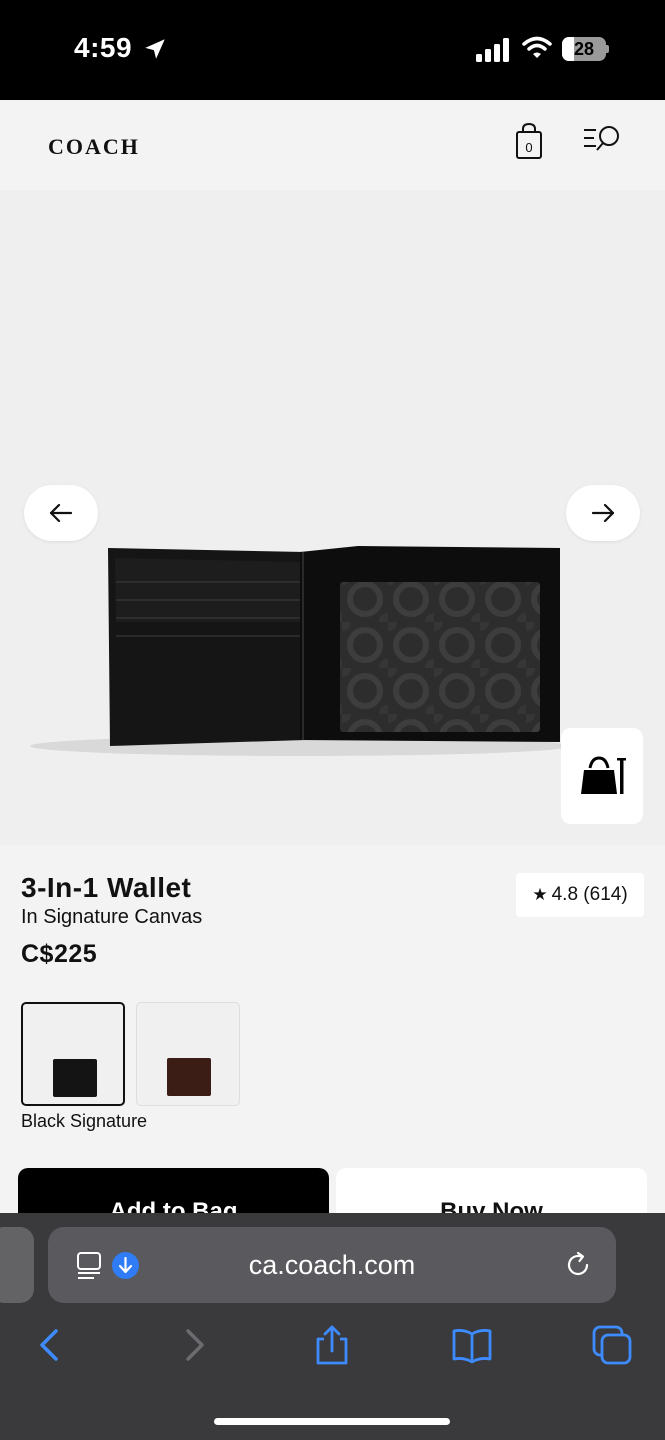  Describe the element at coordinates (332, 145) in the screenshot. I see `site-header: COACH 0` at that location.